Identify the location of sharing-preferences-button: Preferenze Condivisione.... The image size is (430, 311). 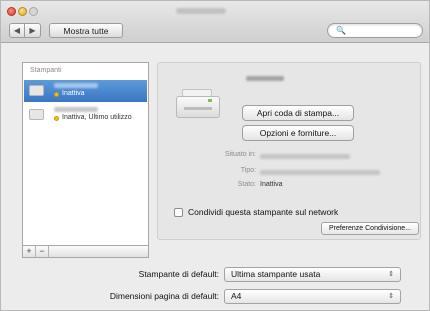
(370, 228).